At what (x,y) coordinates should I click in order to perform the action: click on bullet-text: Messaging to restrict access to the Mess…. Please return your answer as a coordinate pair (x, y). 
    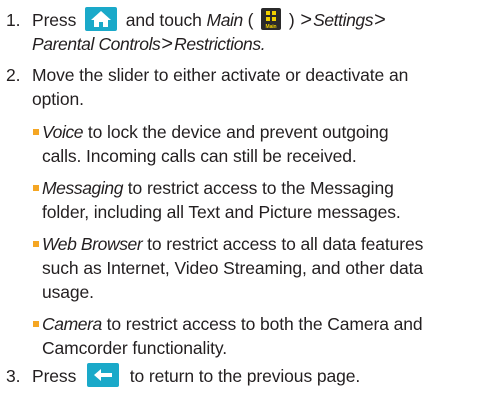
    Looking at the image, I should click on (253, 200).